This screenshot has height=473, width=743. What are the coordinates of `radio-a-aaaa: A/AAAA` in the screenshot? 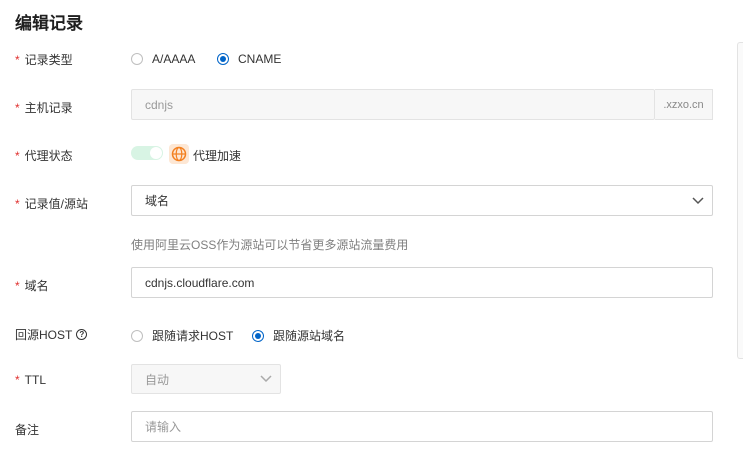 It's located at (163, 59).